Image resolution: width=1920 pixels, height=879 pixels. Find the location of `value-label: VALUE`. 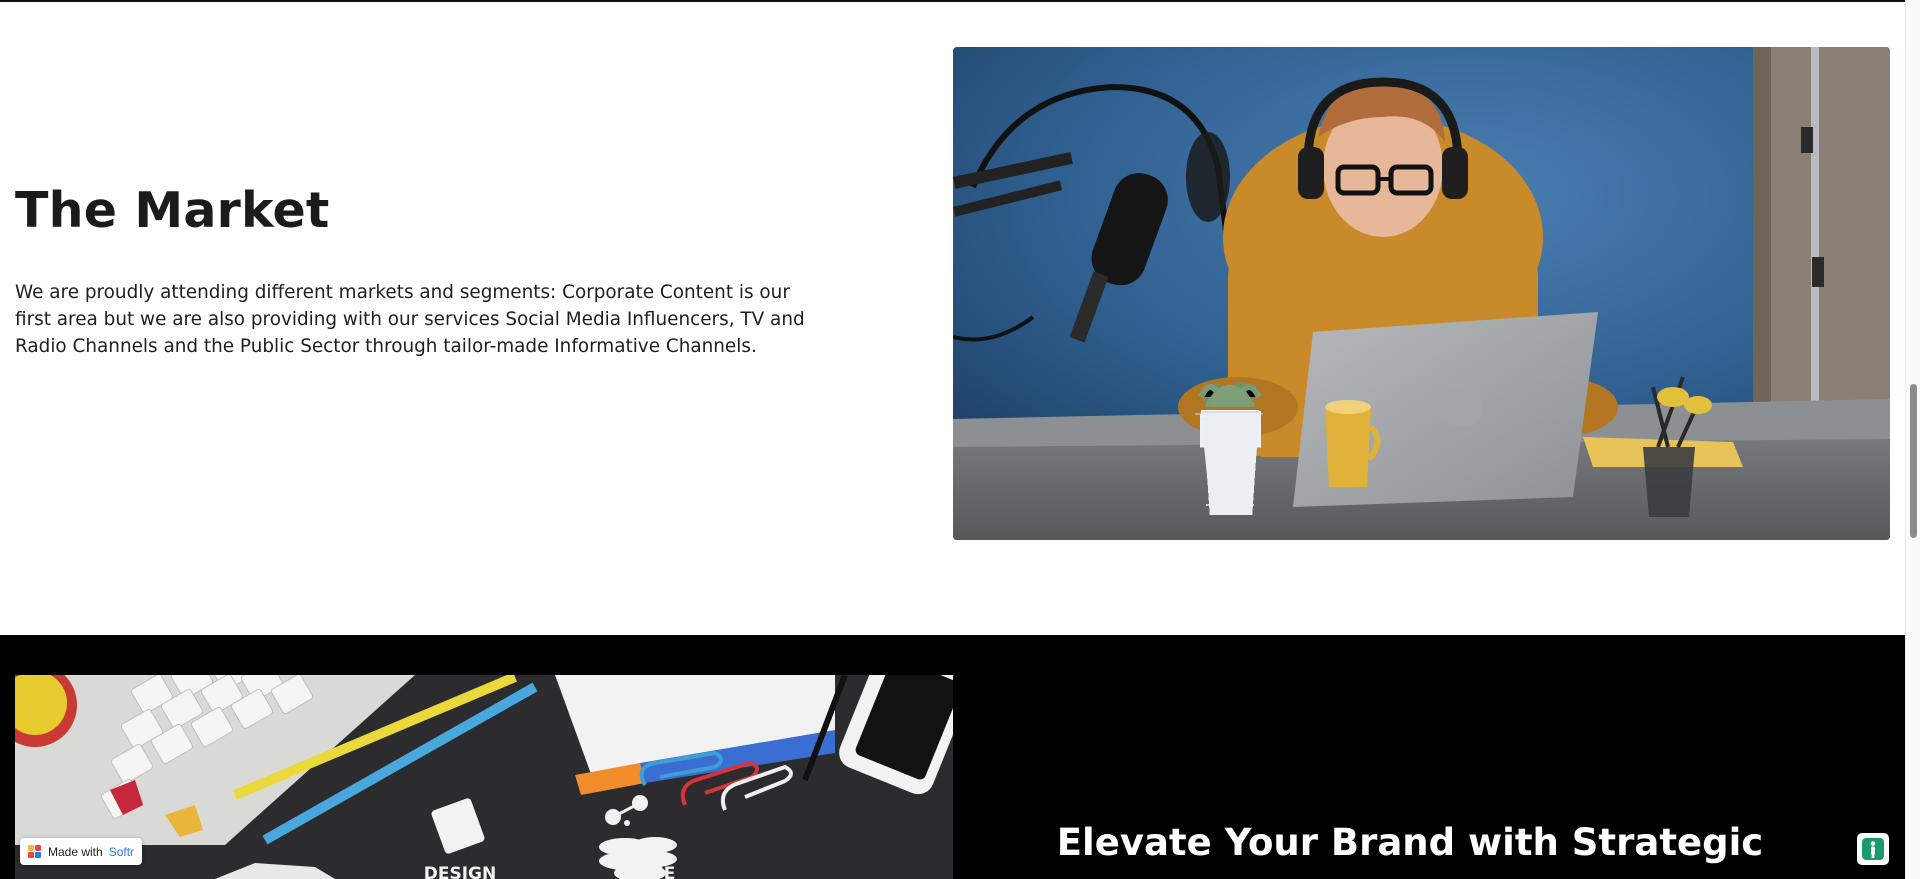

value-label: VALUE is located at coordinates (645, 871).